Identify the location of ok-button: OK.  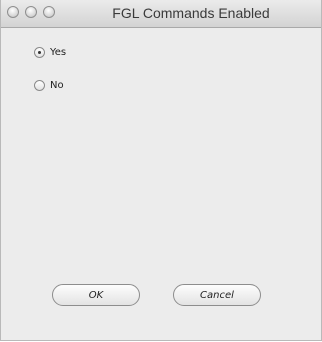
(96, 295).